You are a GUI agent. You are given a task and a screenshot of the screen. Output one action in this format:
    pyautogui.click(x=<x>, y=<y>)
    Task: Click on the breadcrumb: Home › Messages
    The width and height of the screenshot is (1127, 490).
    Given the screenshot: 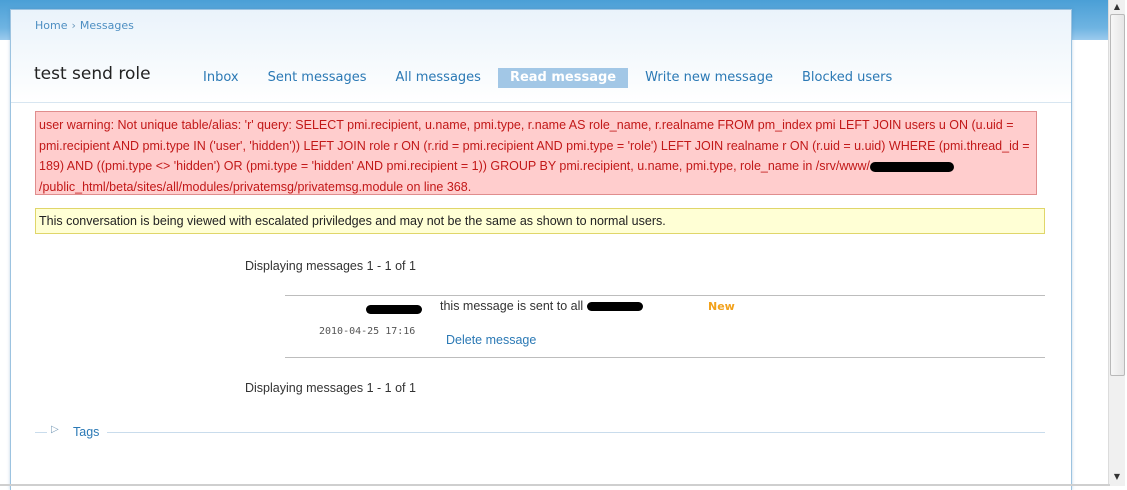 What is the action you would take?
    pyautogui.click(x=84, y=25)
    